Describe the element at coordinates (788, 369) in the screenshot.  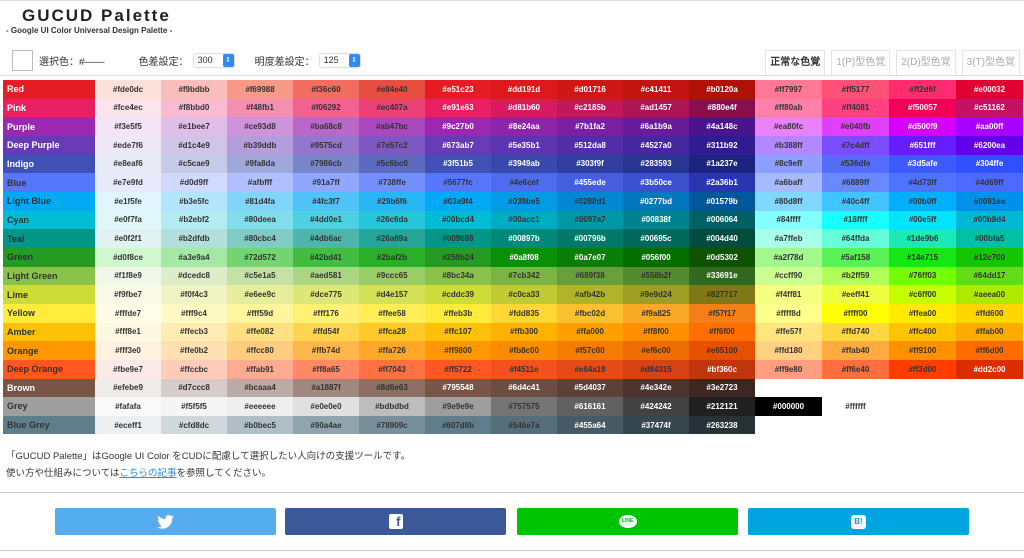
I see `accent-swatch-cell: #ff9e80` at that location.